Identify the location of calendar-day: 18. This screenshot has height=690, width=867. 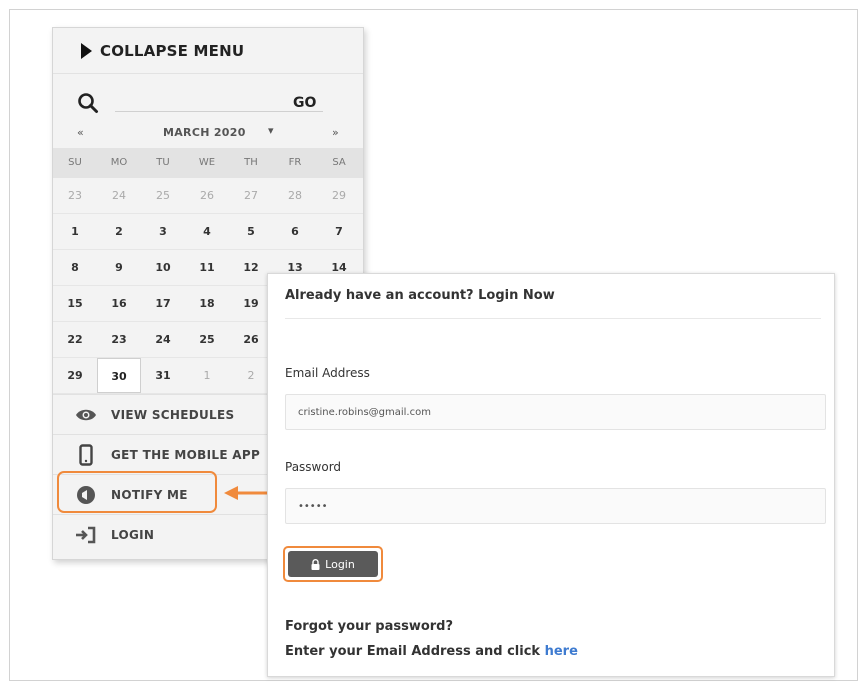
(207, 303).